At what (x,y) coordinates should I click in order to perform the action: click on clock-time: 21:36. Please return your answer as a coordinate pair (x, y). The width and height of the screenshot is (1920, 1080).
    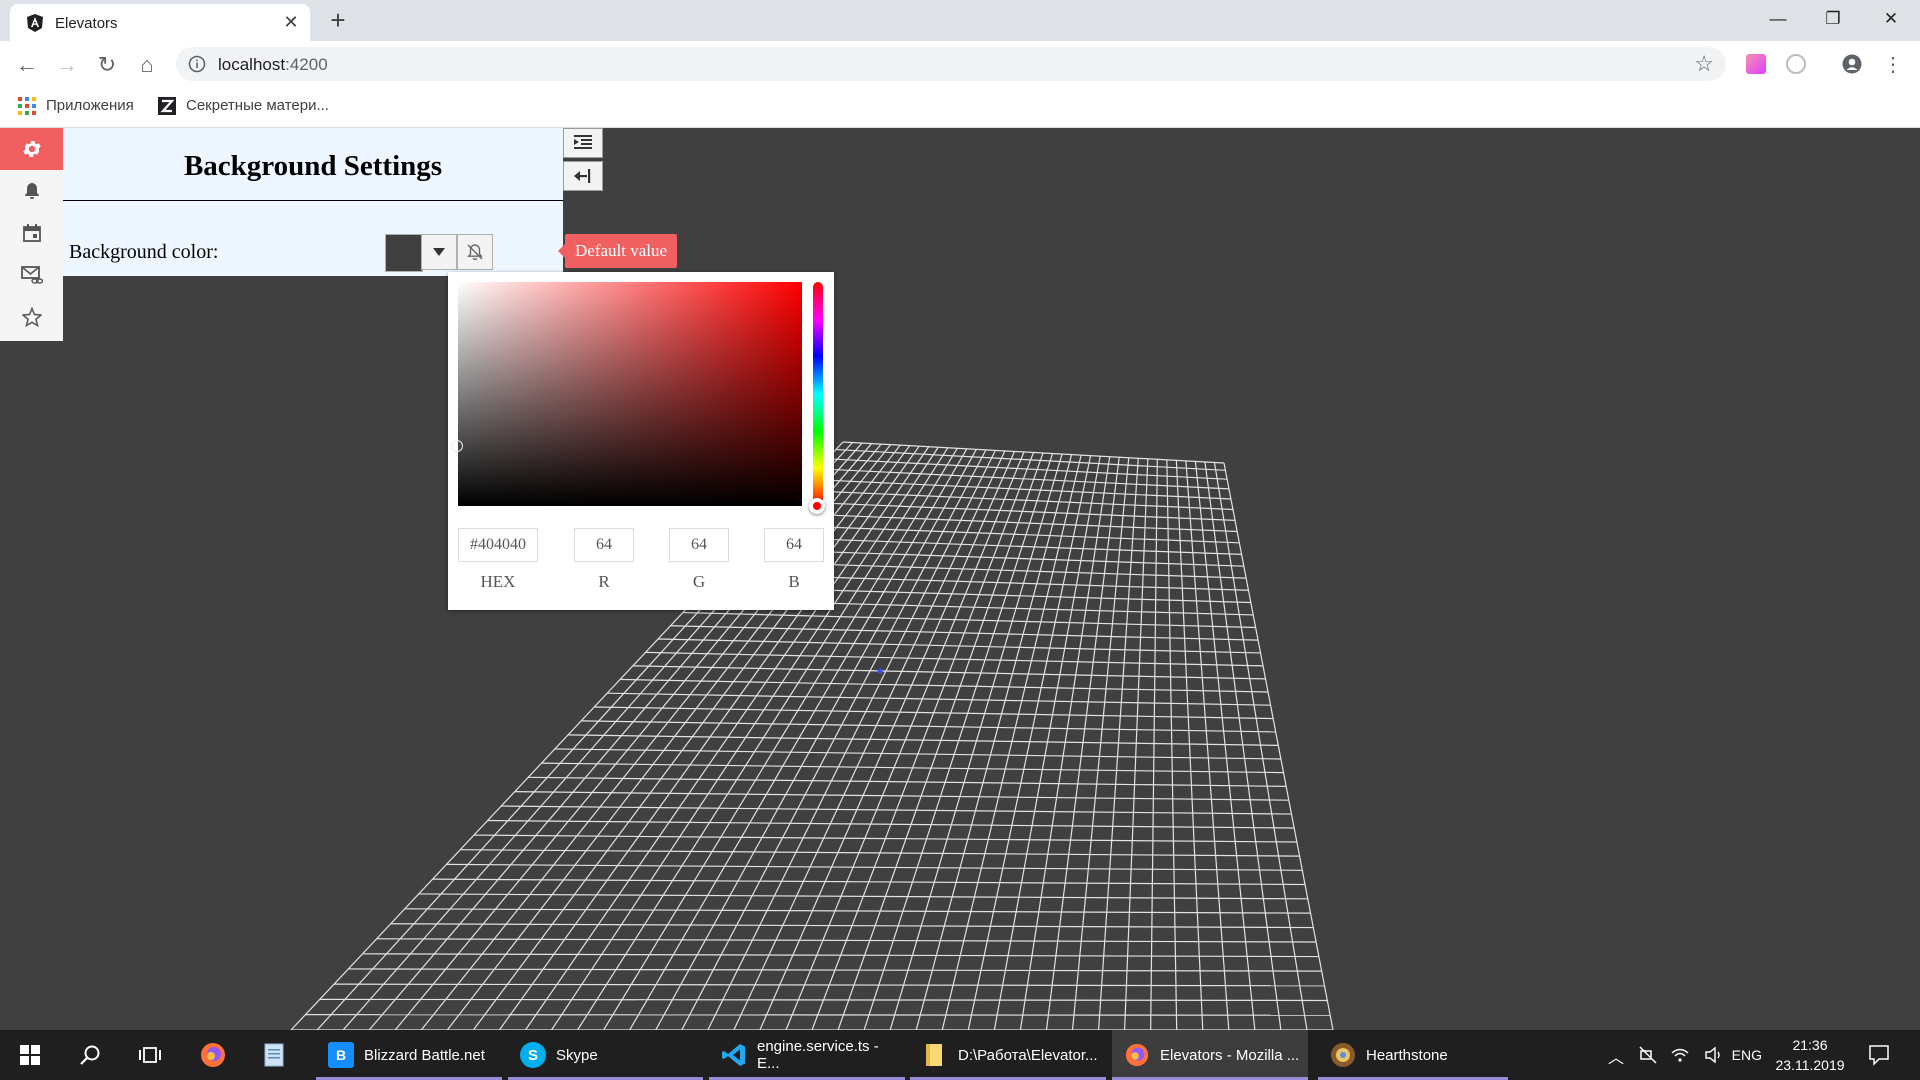
    Looking at the image, I should click on (1810, 1045).